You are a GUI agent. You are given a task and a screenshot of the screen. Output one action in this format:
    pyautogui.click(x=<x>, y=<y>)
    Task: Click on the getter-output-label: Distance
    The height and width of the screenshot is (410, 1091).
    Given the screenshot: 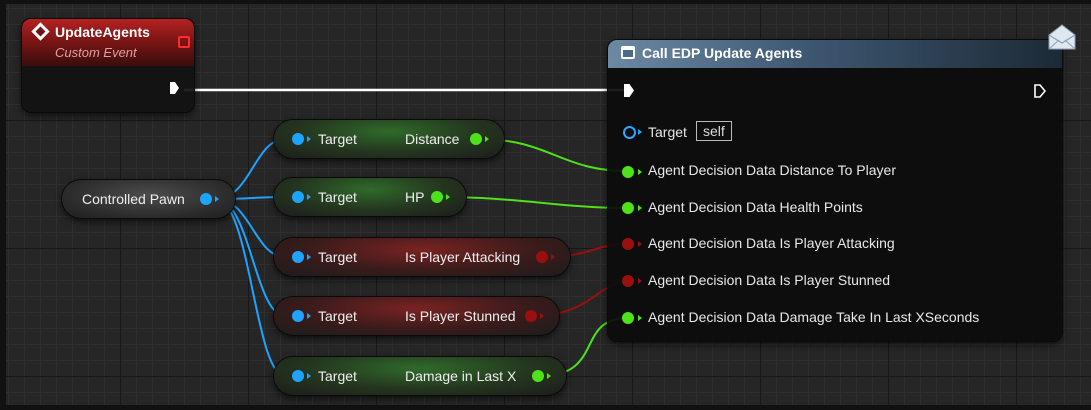 What is the action you would take?
    pyautogui.click(x=432, y=139)
    